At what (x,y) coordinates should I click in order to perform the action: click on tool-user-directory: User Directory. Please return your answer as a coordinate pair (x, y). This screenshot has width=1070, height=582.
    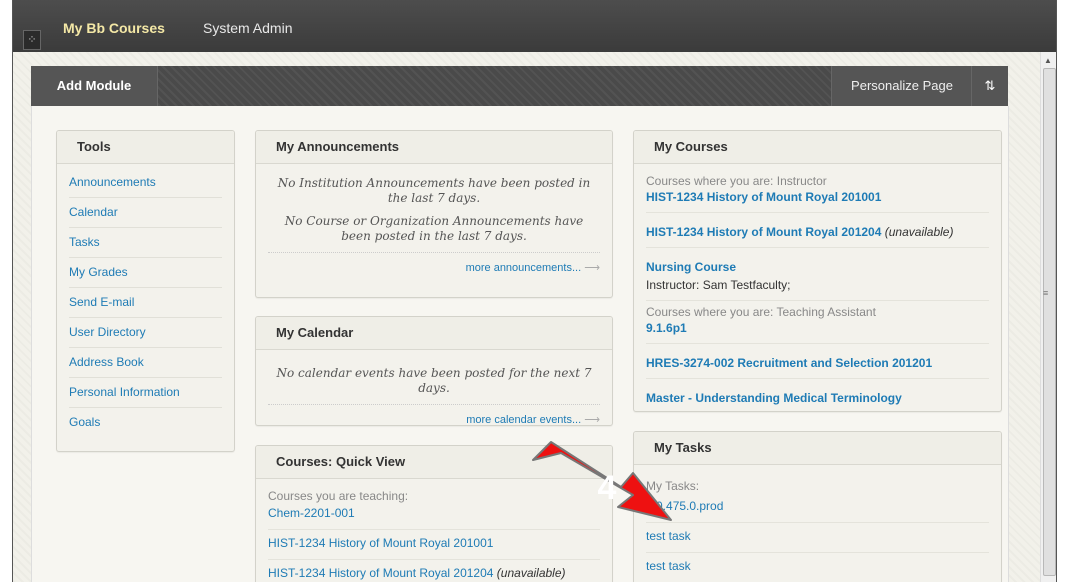
    Looking at the image, I should click on (145, 333).